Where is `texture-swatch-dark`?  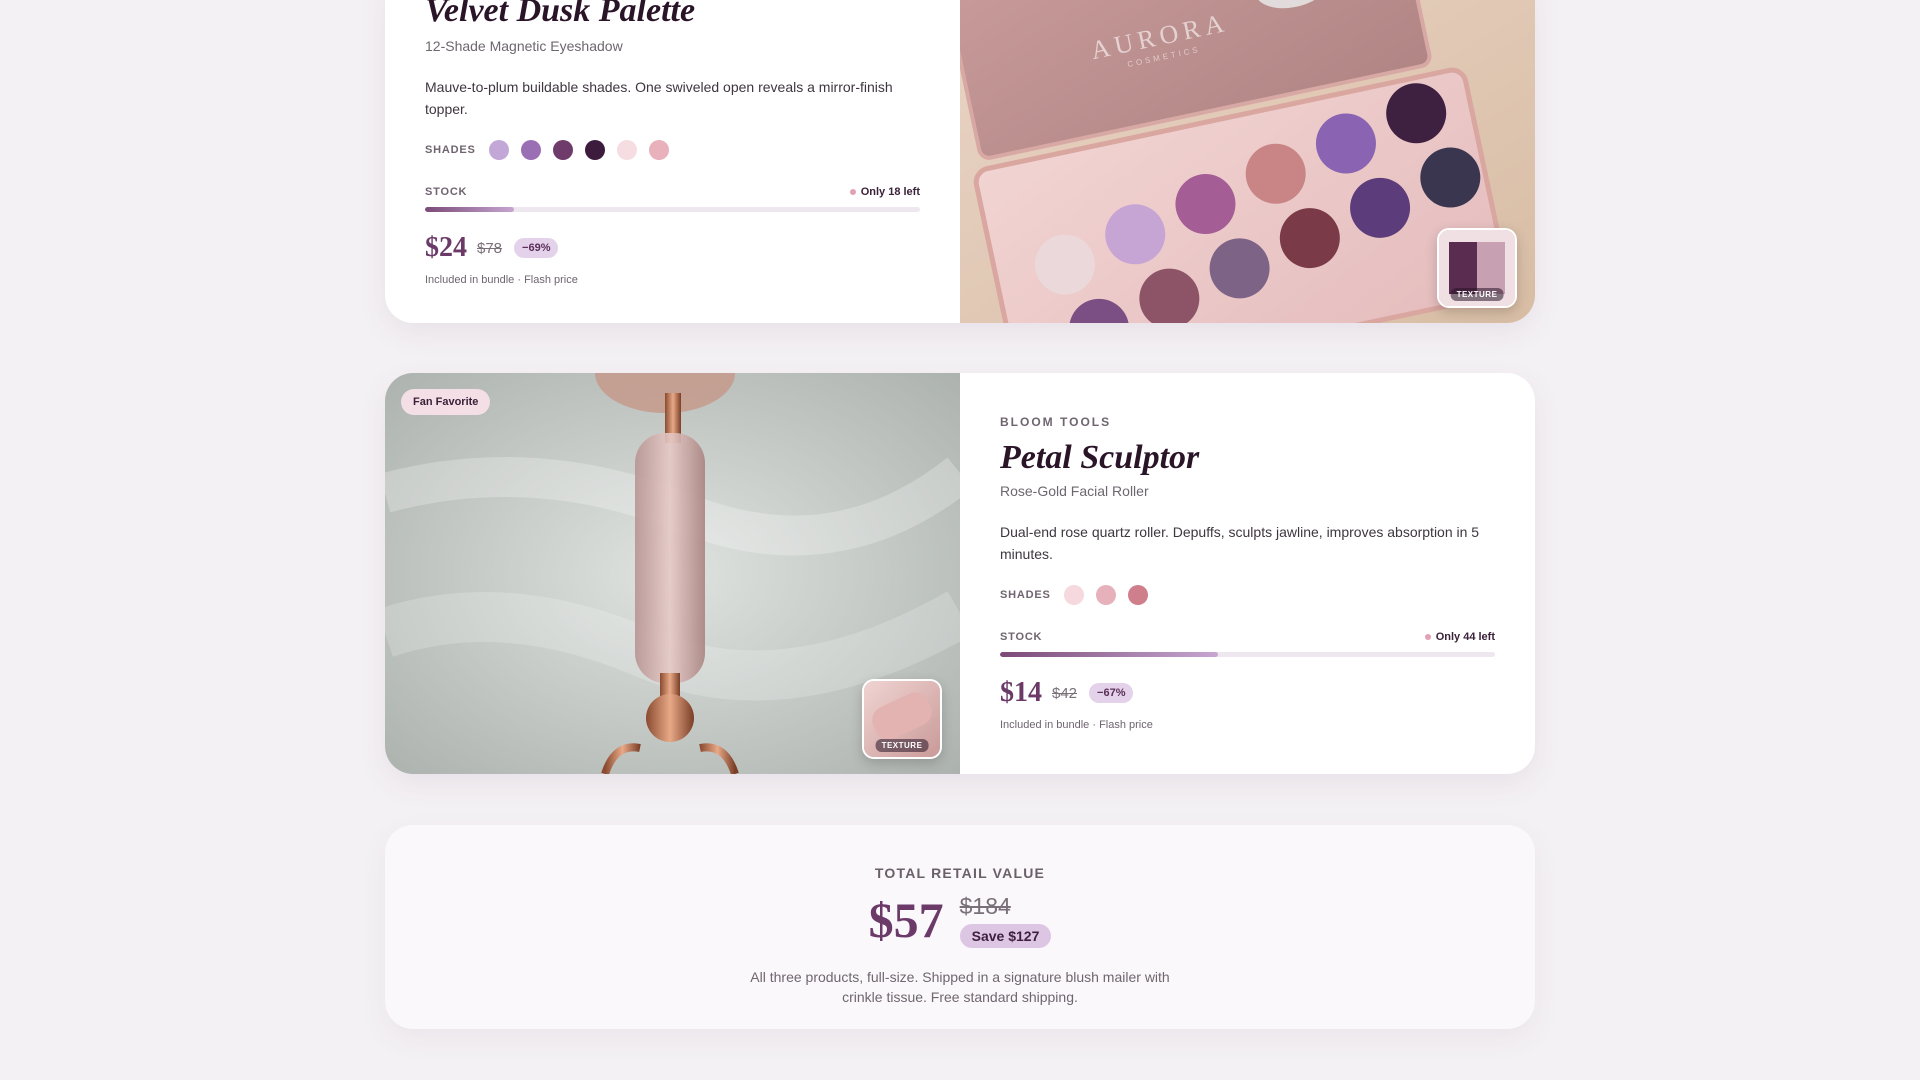 texture-swatch-dark is located at coordinates (1463, 268).